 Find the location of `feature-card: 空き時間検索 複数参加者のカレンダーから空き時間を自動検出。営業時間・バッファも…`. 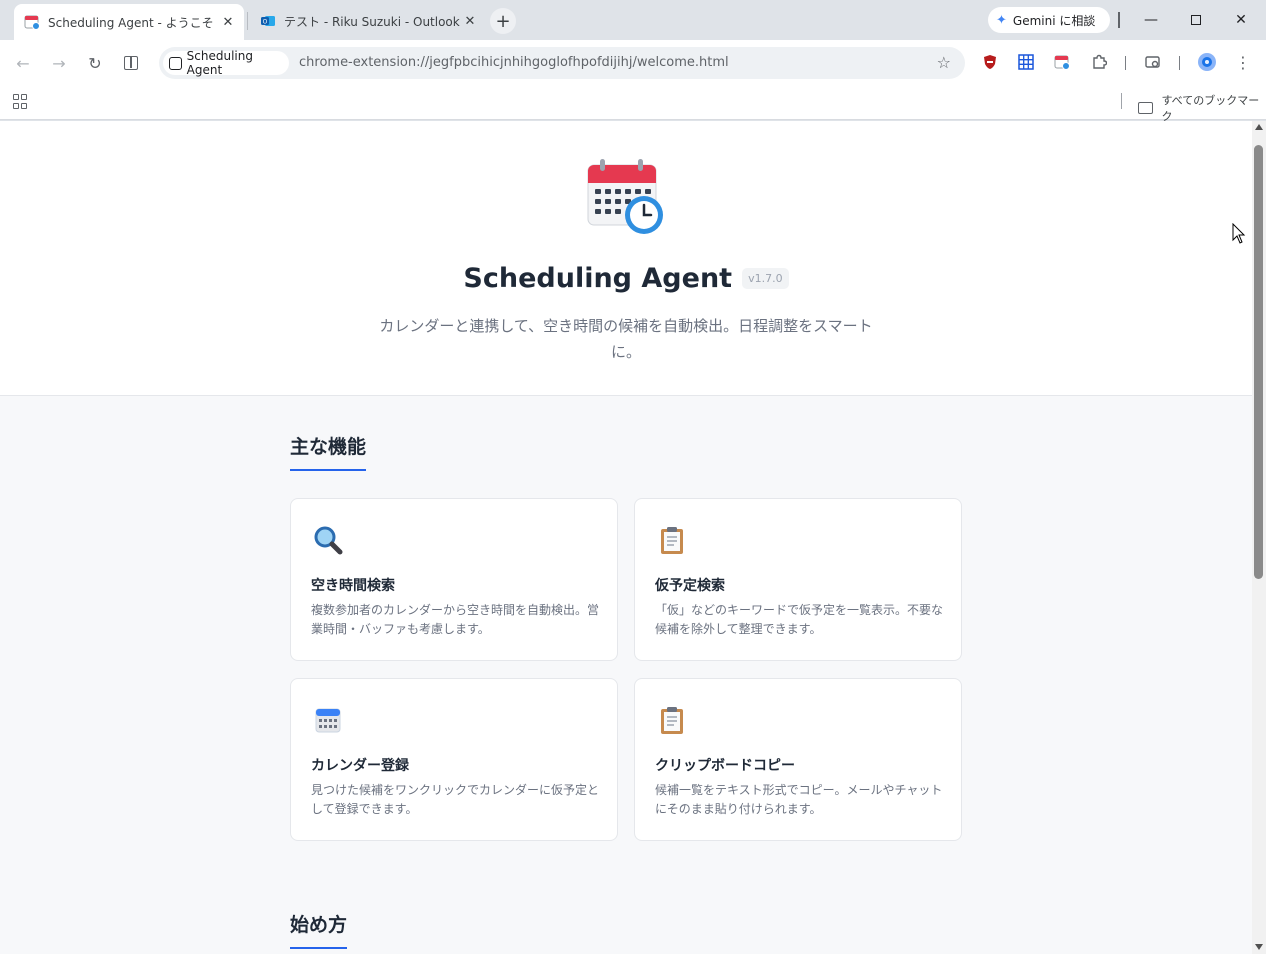

feature-card: 空き時間検索 複数参加者のカレンダーから空き時間を自動検出。営業時間・バッファも… is located at coordinates (454, 579).